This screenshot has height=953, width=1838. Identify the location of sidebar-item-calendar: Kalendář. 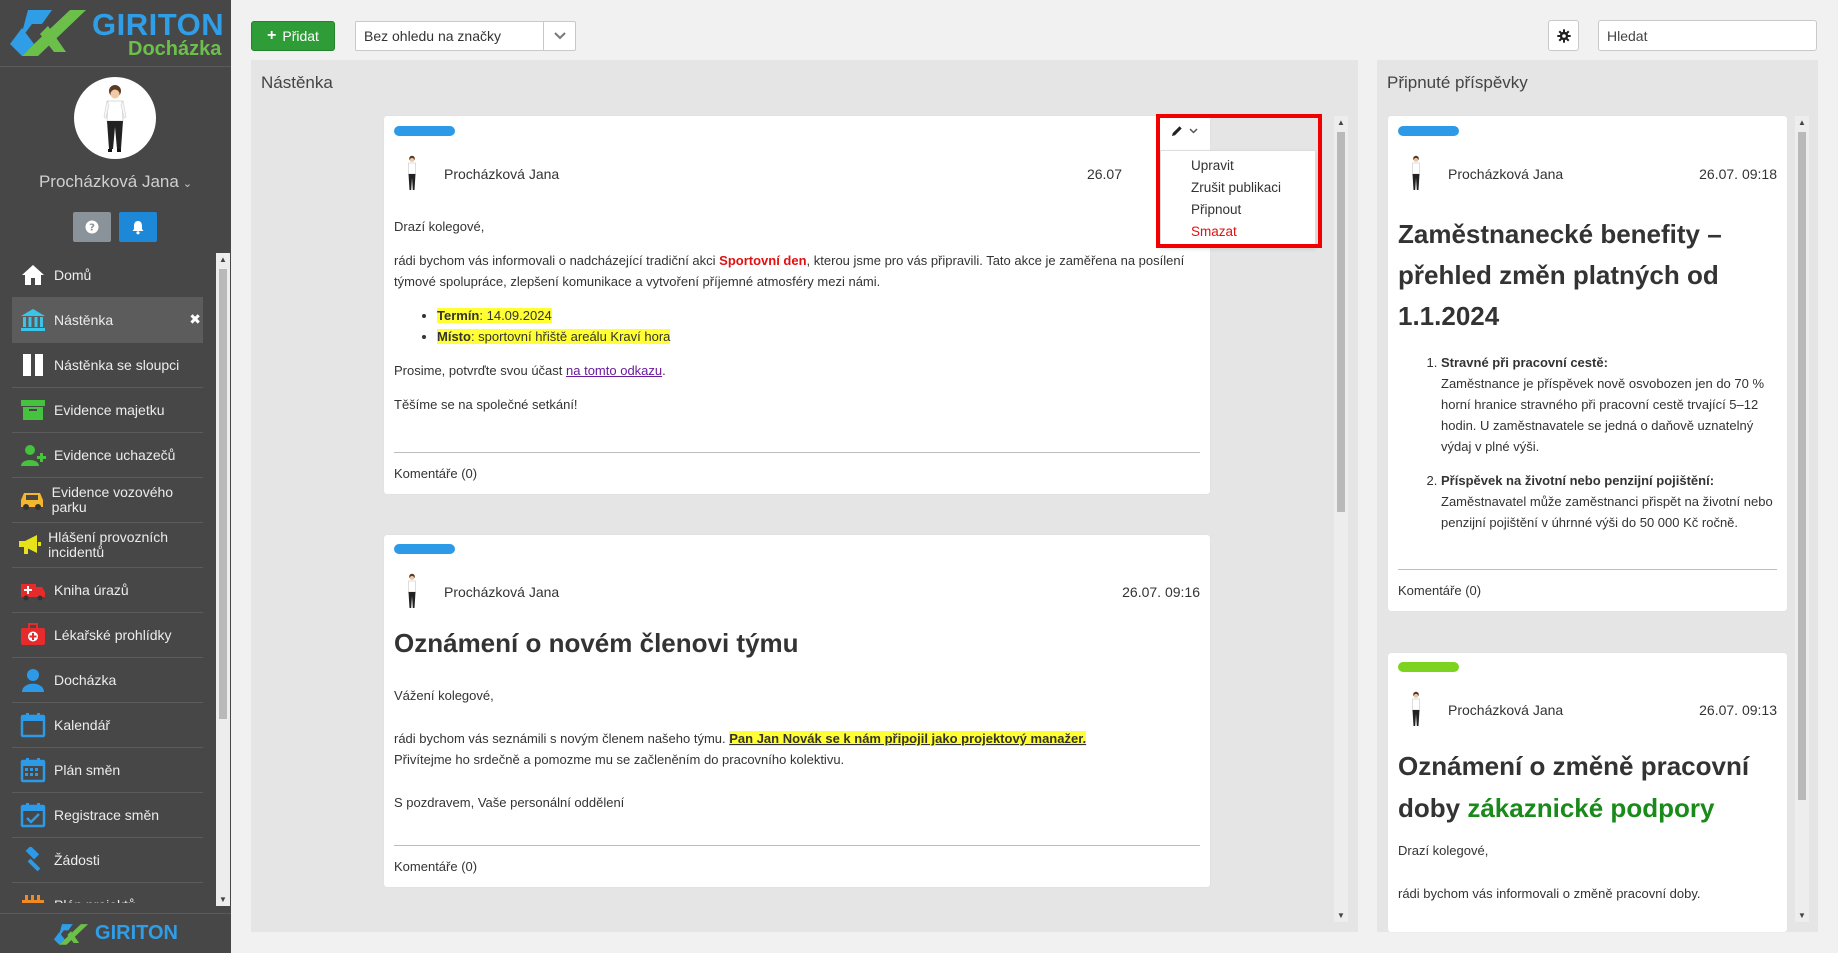
(107, 725).